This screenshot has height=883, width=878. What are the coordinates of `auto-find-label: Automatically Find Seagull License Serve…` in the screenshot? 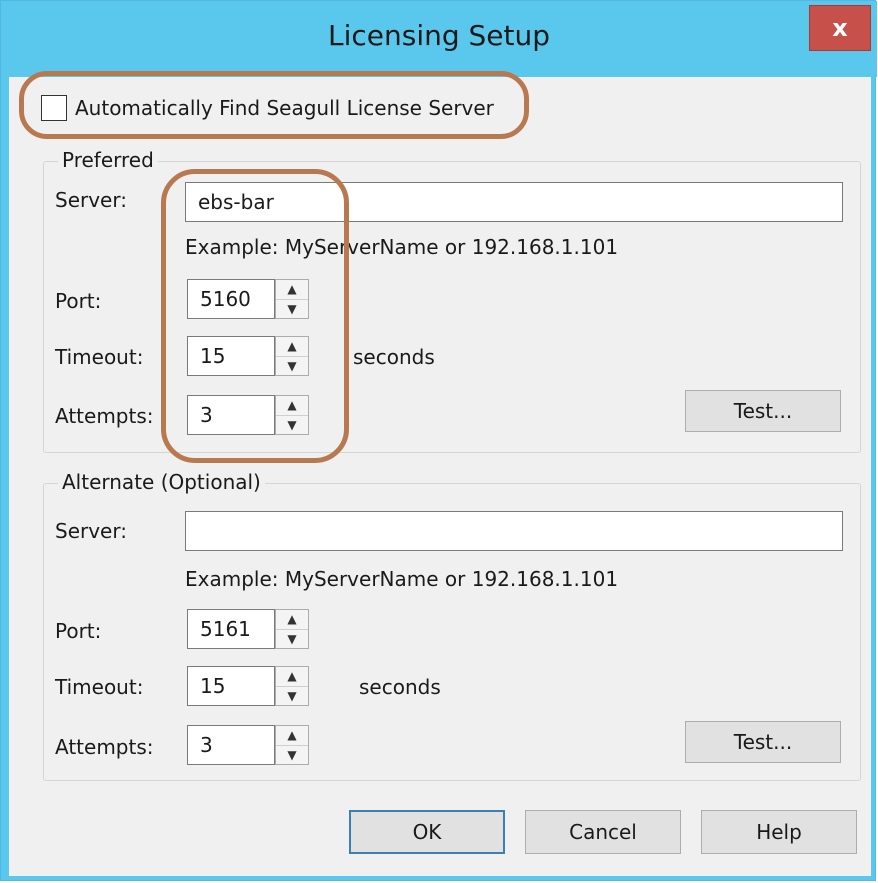 It's located at (284, 108).